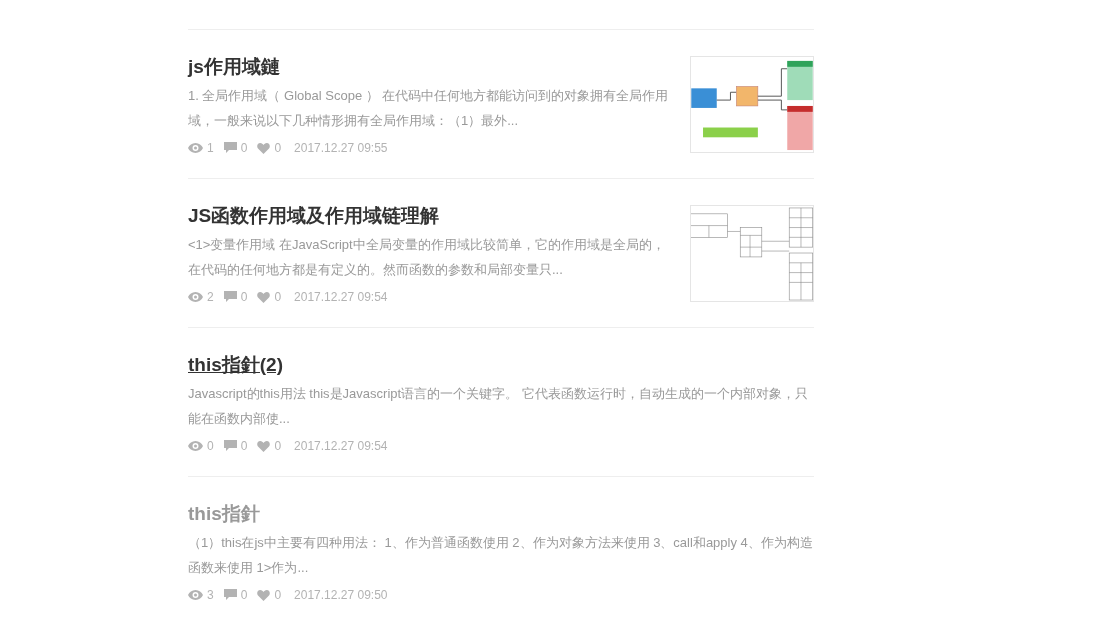 This screenshot has height=628, width=1109. I want to click on view-count: 2, so click(210, 297).